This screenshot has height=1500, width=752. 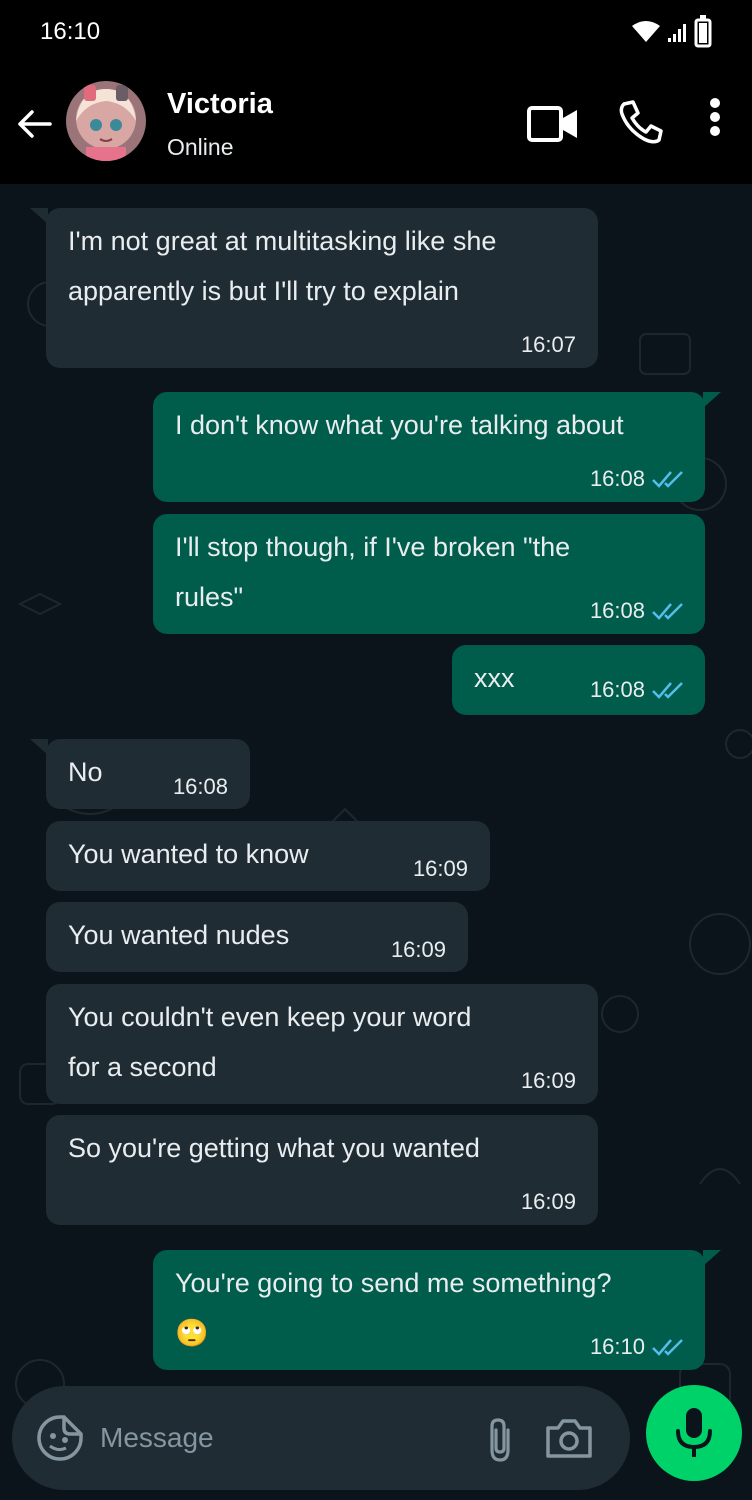 I want to click on message-input: Message, so click(x=157, y=1438).